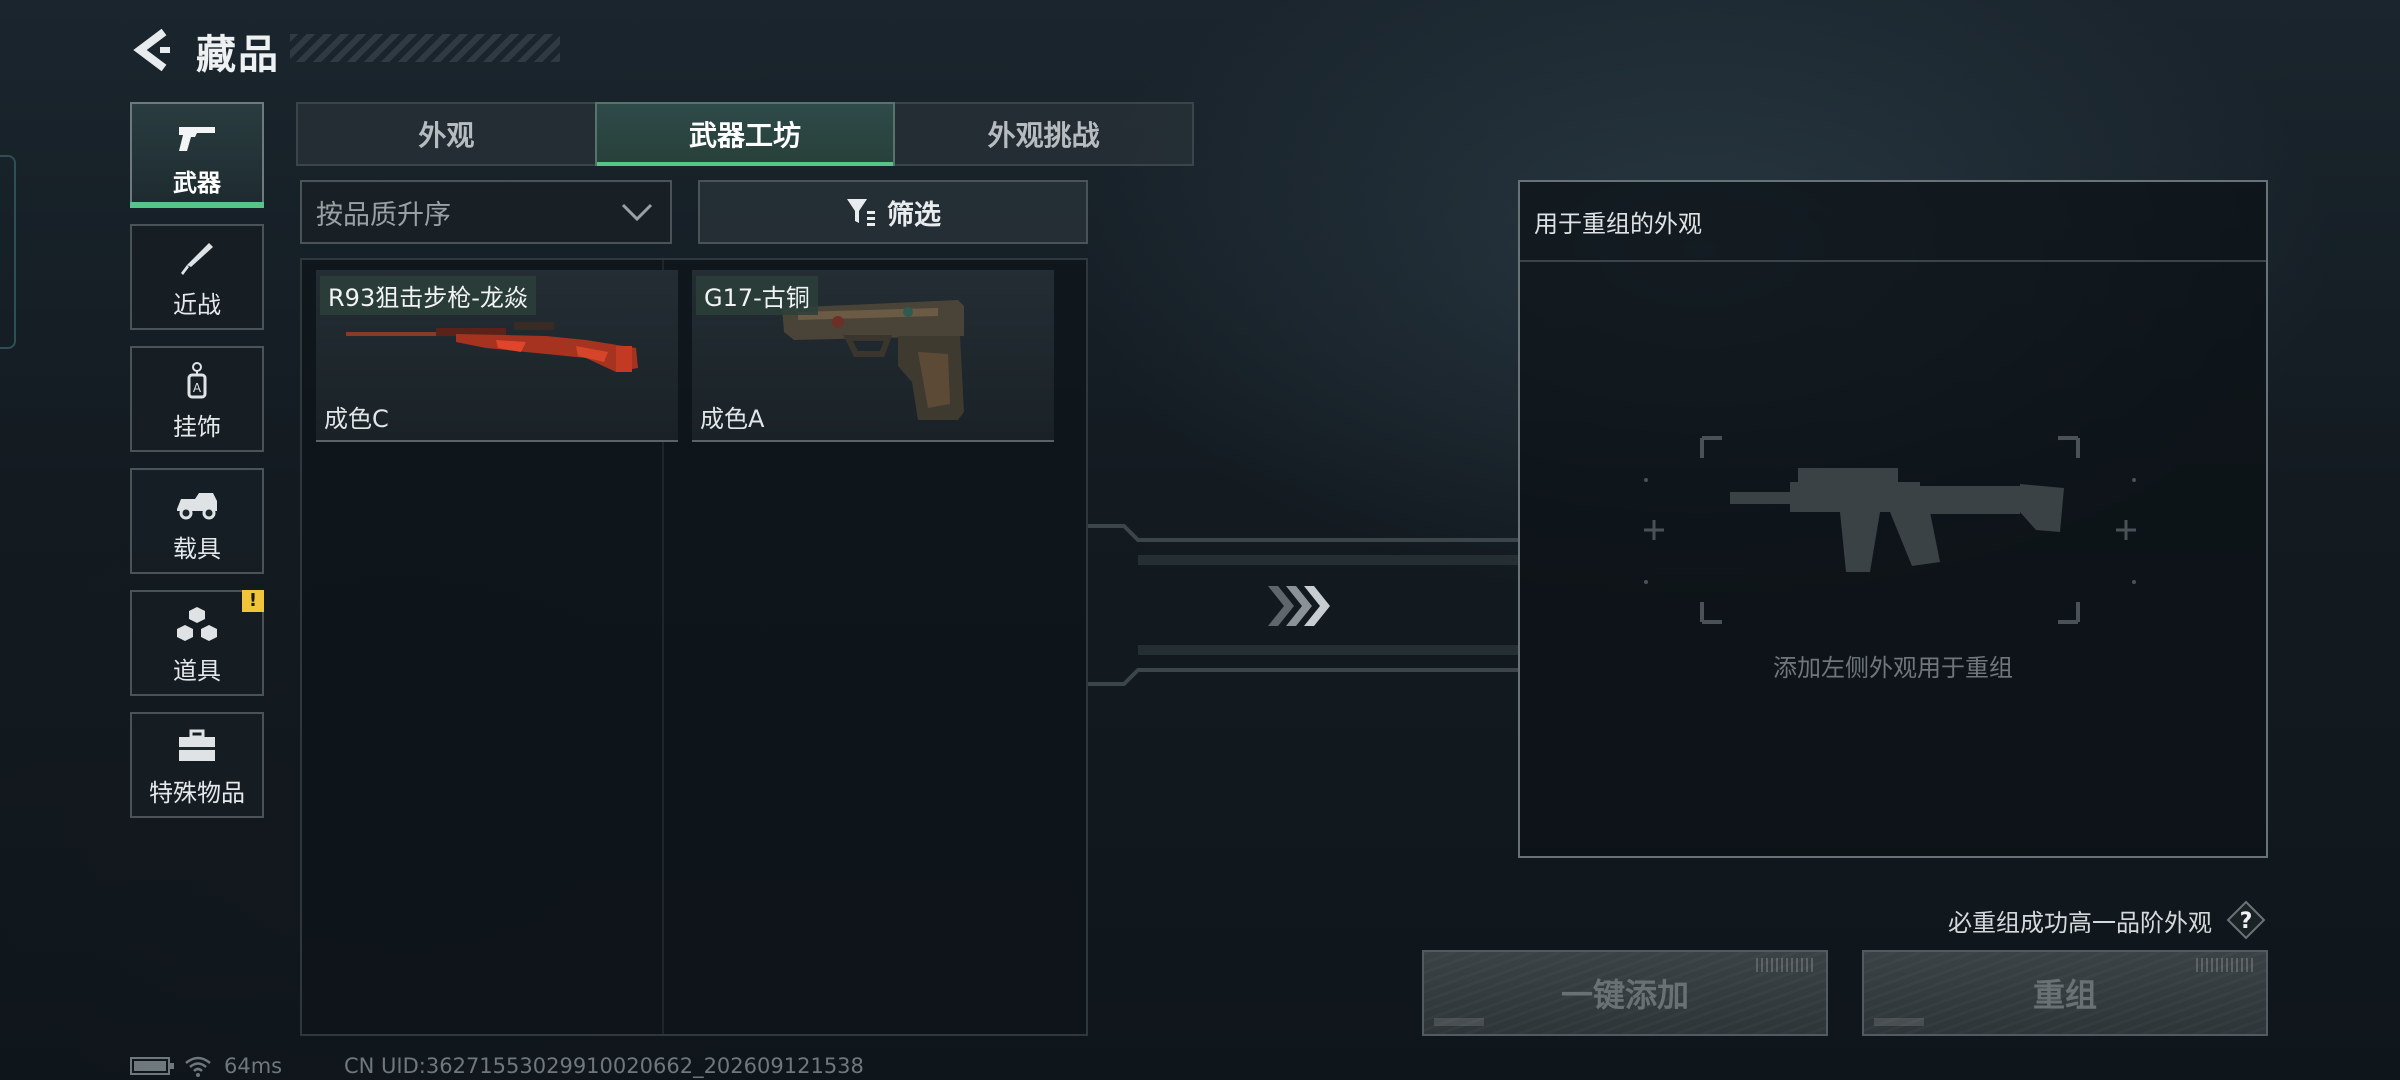  I want to click on vehicle-icon, so click(197, 506).